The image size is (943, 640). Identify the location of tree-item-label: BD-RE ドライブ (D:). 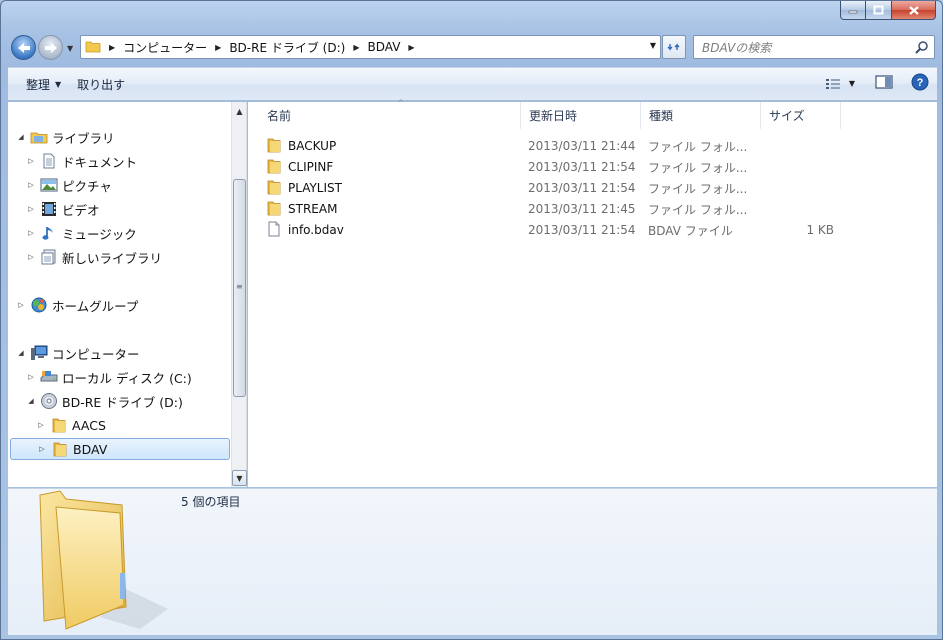
(122, 402).